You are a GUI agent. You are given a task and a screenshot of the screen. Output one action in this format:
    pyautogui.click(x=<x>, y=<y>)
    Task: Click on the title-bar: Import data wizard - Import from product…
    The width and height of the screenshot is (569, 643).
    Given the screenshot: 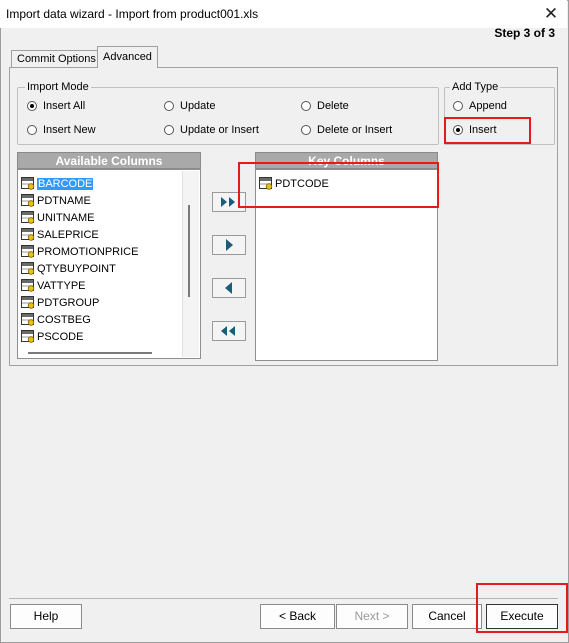 What is the action you would take?
    pyautogui.click(x=283, y=14)
    